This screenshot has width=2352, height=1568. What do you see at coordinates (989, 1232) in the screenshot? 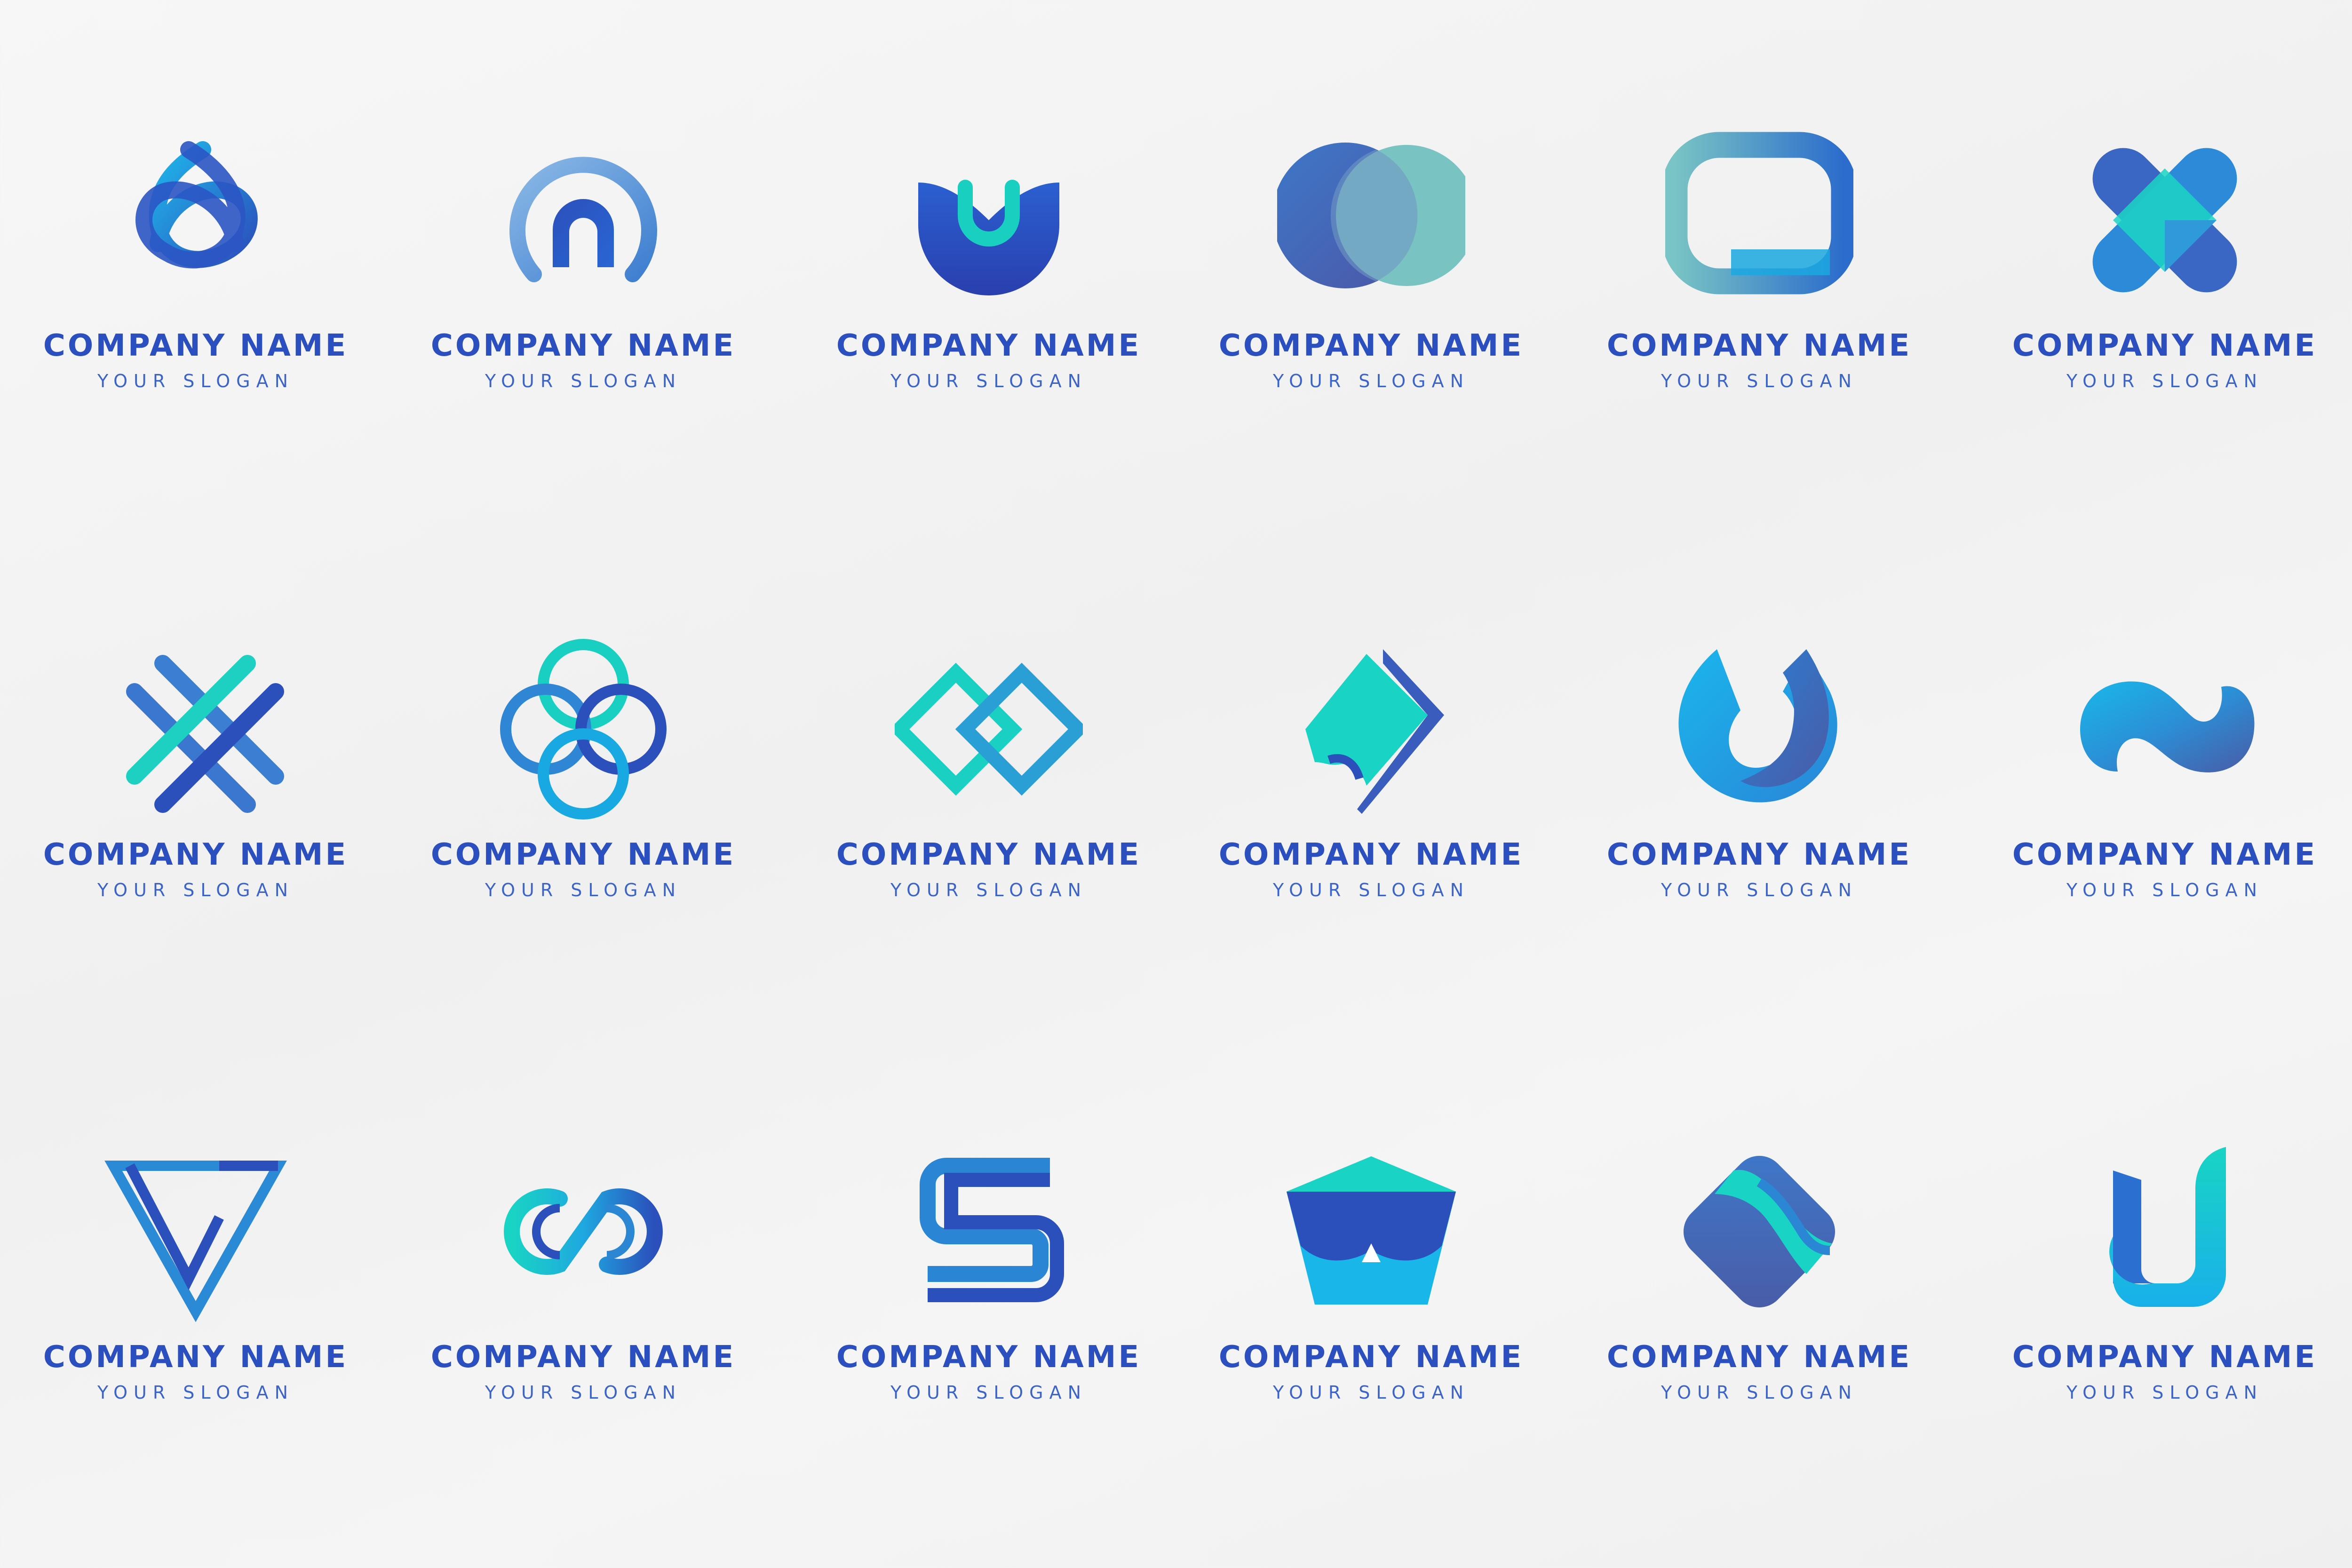
I see `letter-s-icon` at bounding box center [989, 1232].